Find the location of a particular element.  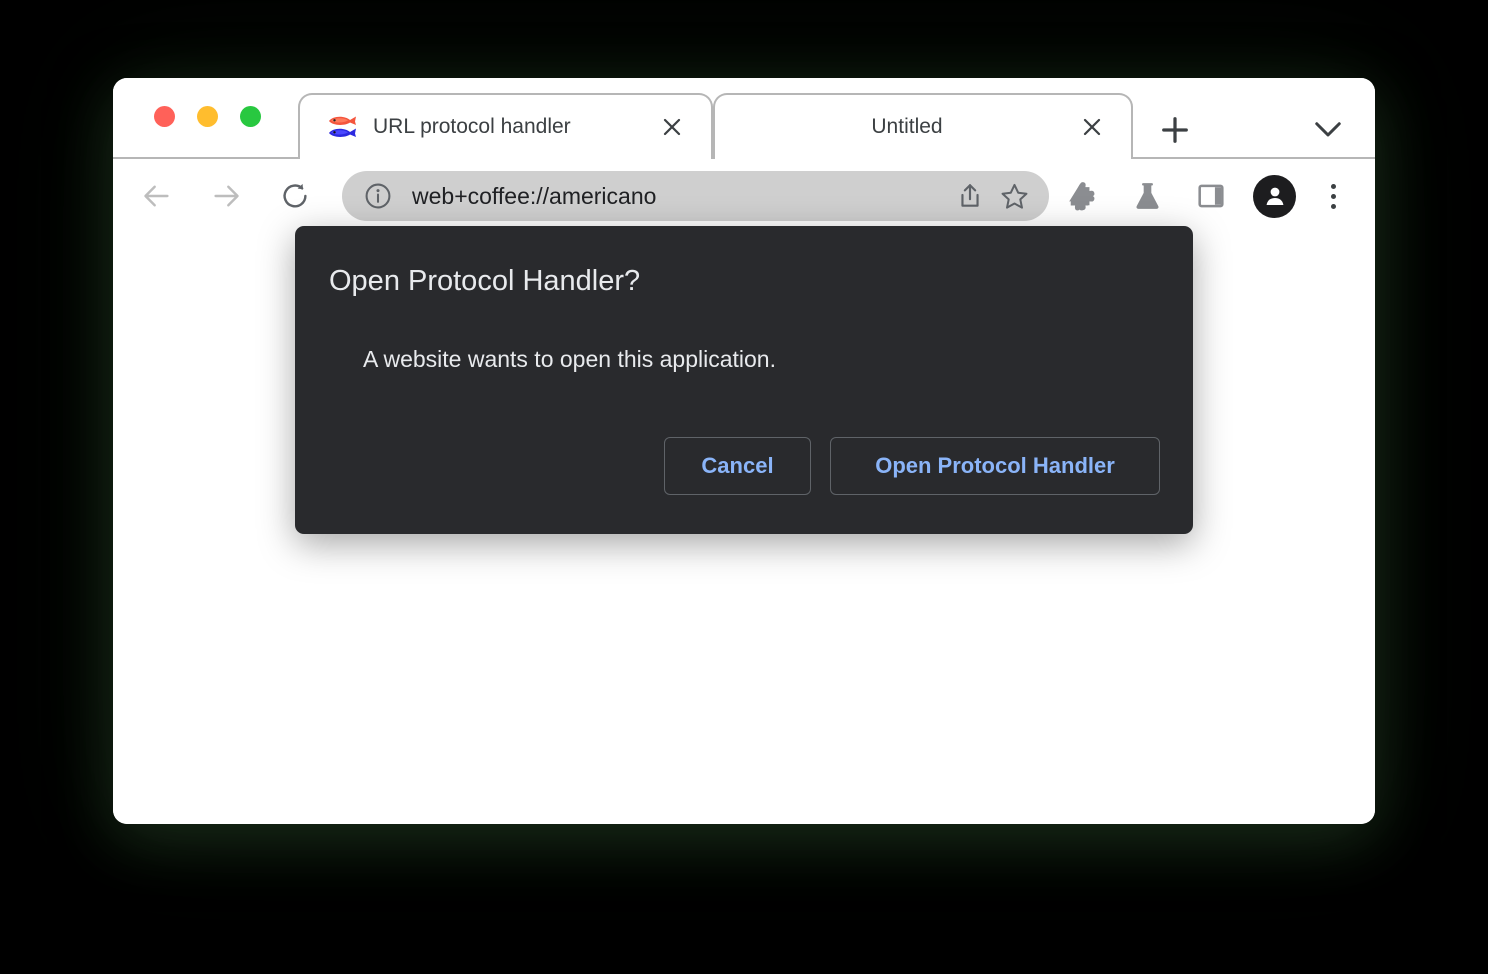

dialog-title: Open Protocol Handler? is located at coordinates (485, 281).